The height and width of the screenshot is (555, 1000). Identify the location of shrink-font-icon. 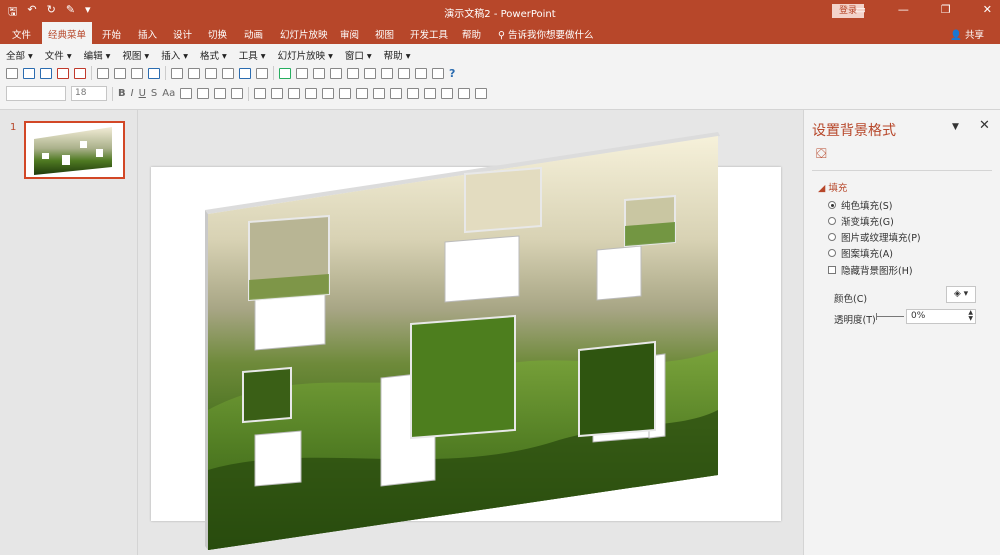
(396, 93).